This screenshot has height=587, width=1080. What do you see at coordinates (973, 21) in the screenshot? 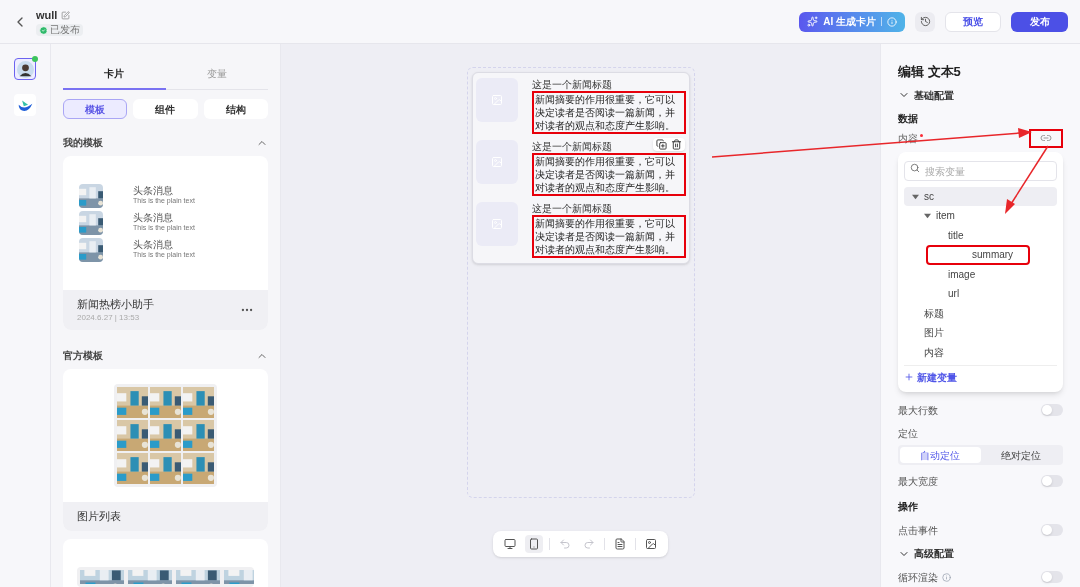
I see `preview-button: 预览` at bounding box center [973, 21].